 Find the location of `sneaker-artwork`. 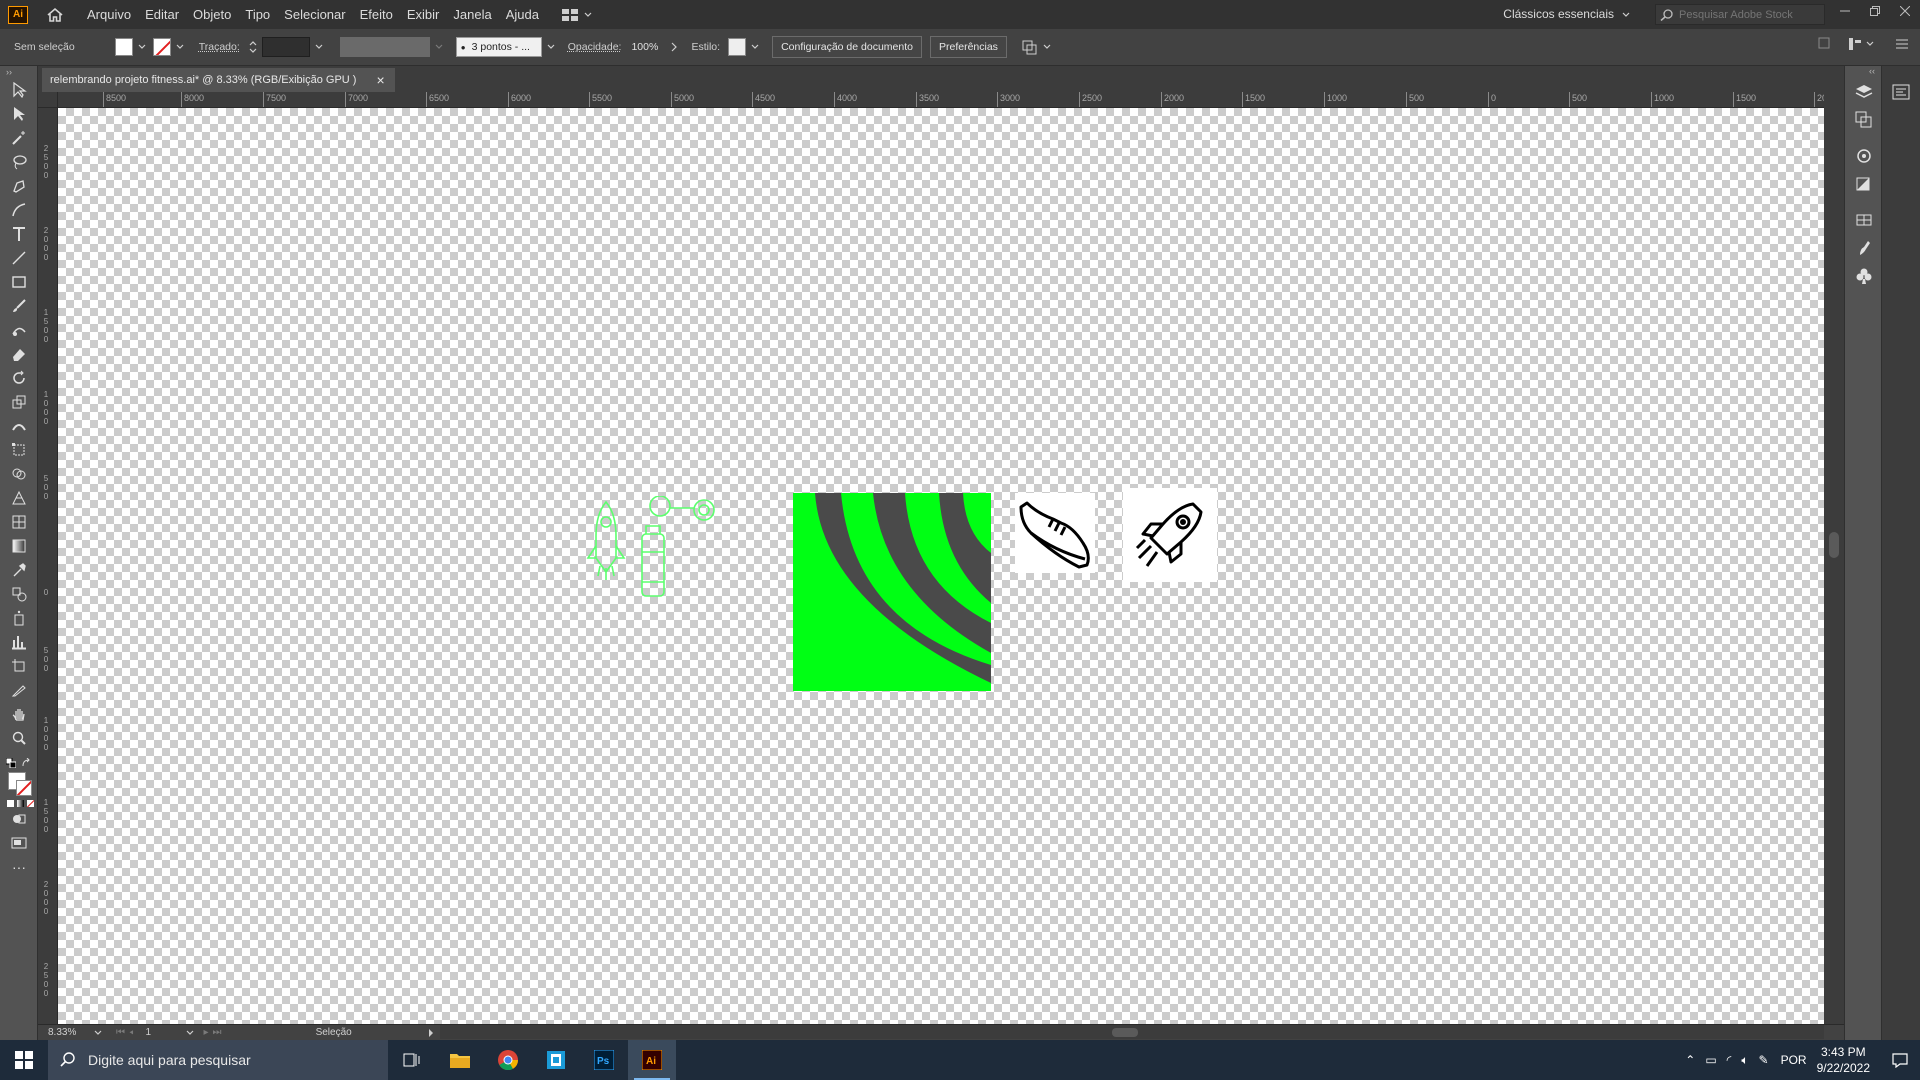

sneaker-artwork is located at coordinates (1055, 533).